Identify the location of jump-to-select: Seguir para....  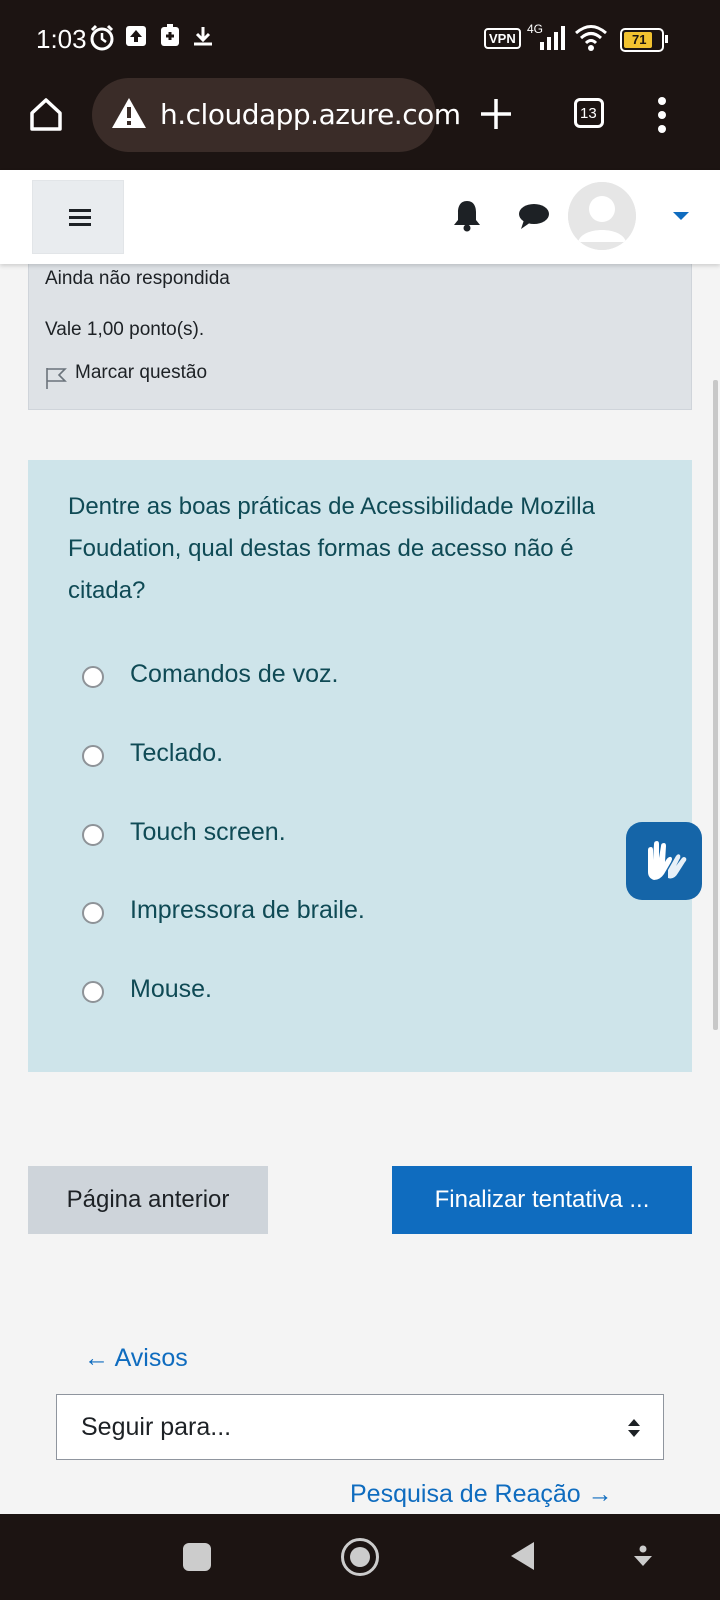
(360, 1427).